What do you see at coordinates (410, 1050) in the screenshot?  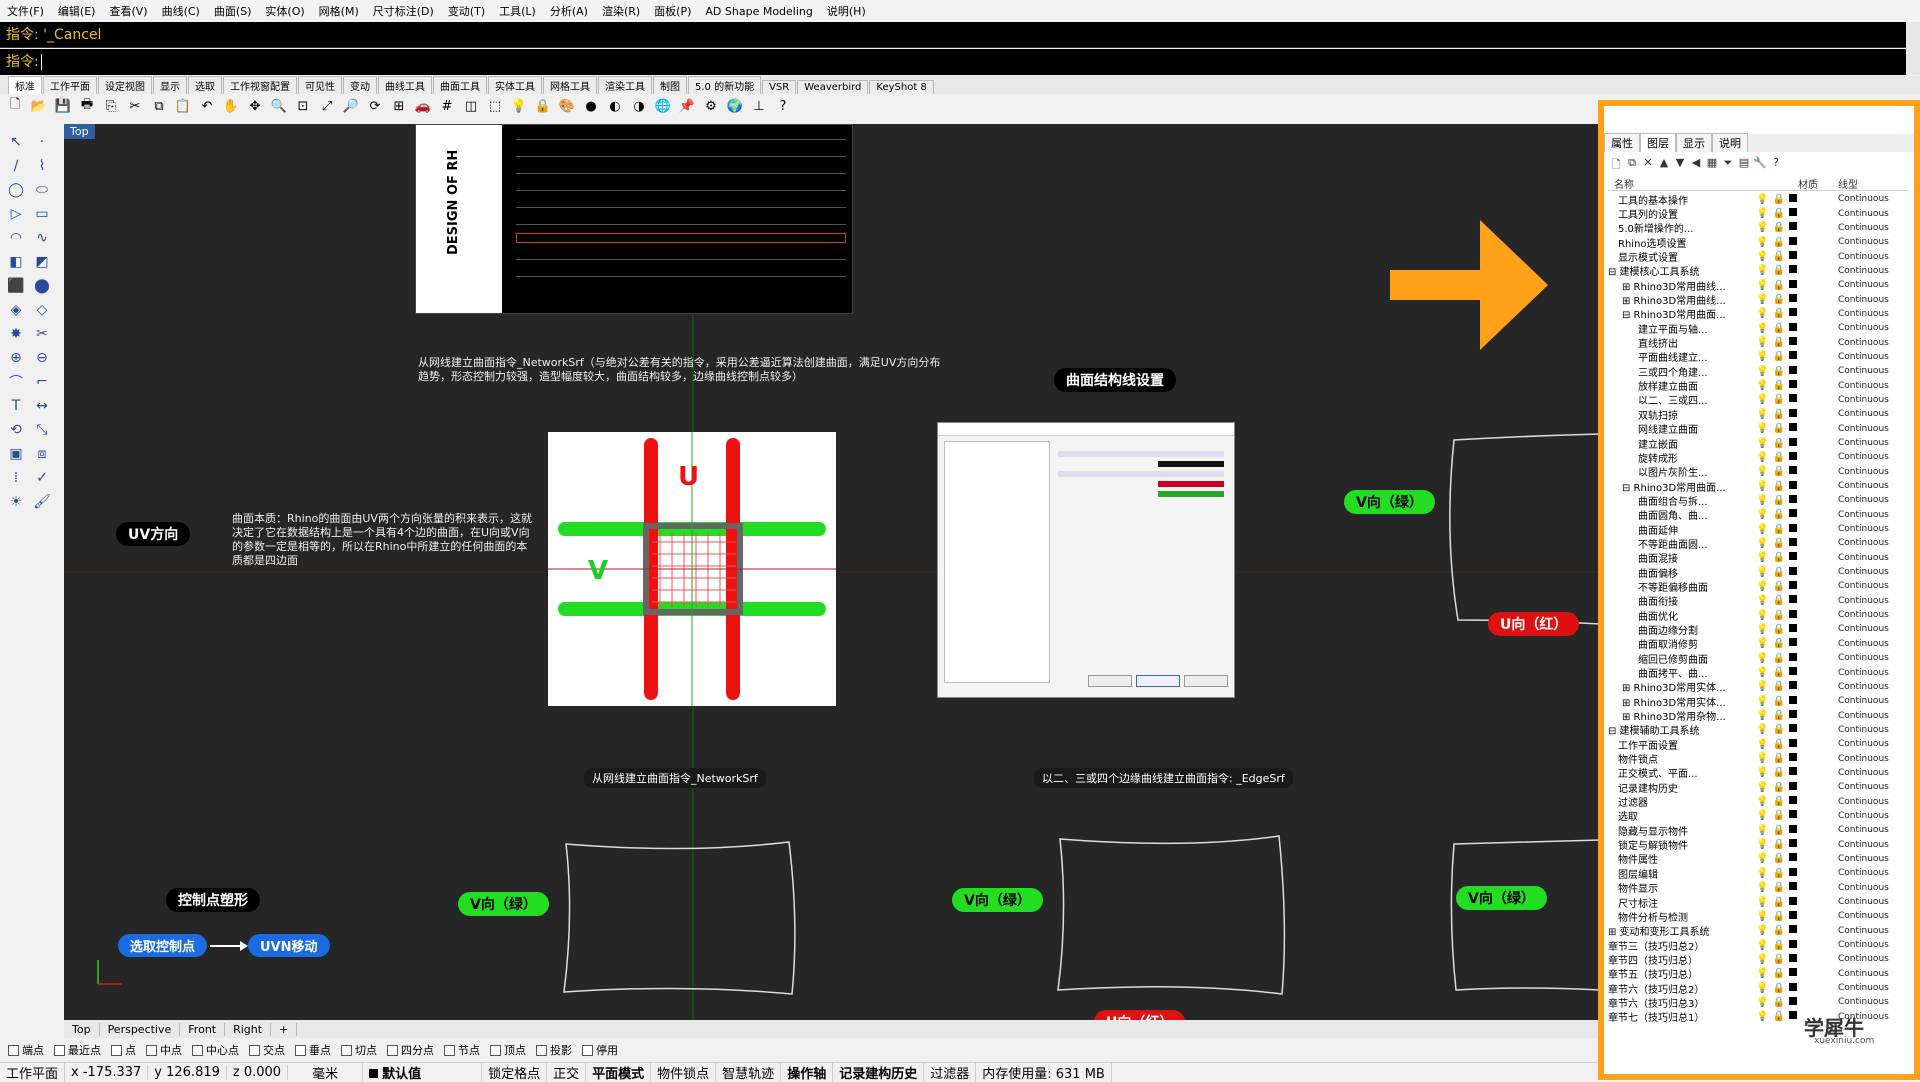 I see `osnap-checkbox: 四分点` at bounding box center [410, 1050].